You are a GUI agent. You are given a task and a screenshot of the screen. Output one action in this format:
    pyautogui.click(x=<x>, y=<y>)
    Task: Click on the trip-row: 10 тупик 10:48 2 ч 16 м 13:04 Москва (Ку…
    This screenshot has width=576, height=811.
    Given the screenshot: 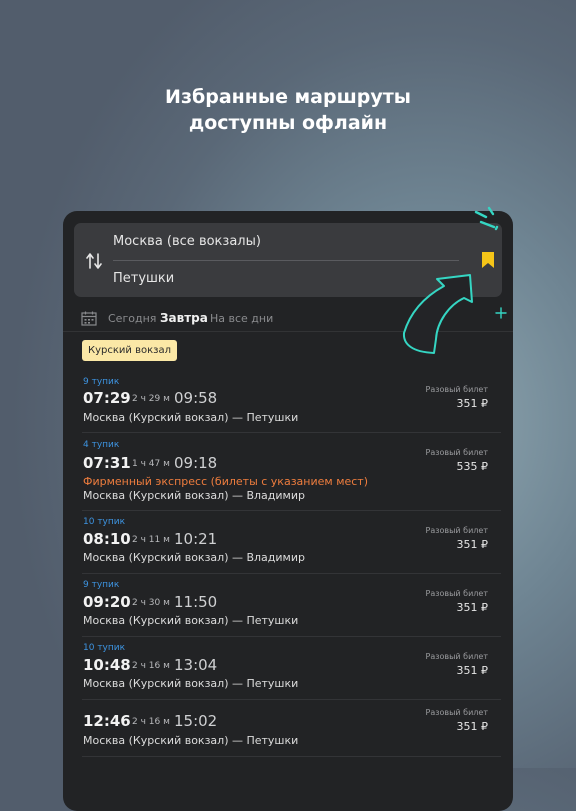 What is the action you would take?
    pyautogui.click(x=288, y=667)
    